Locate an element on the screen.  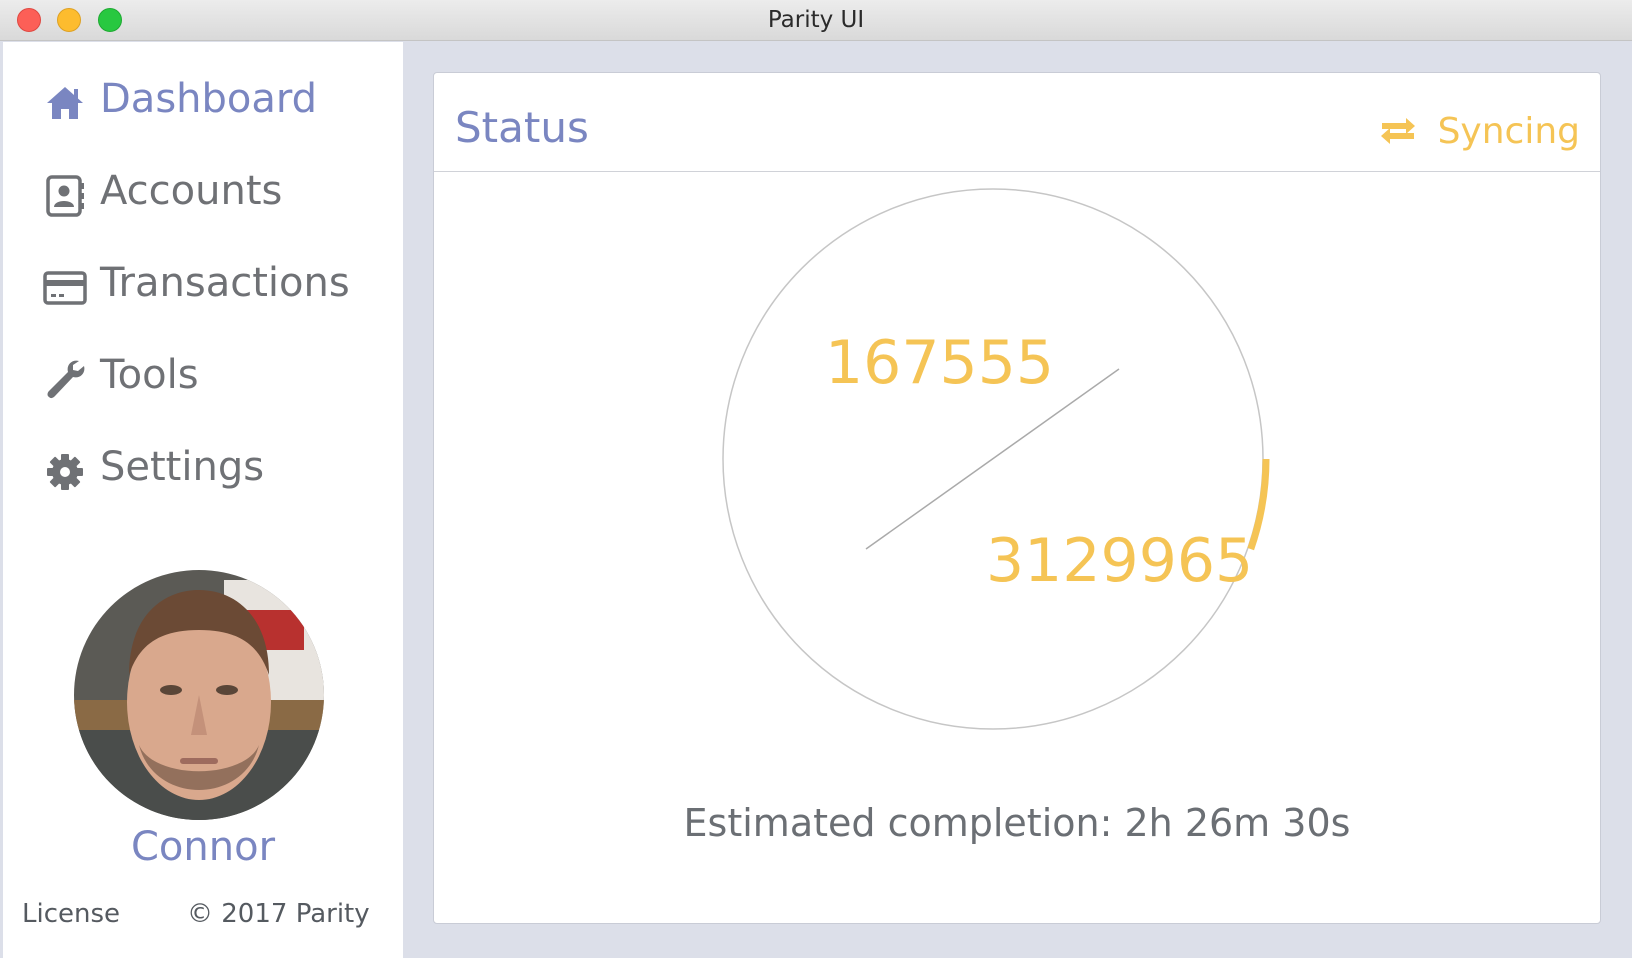
sidebar-item-dashboard: Dashboard is located at coordinates (203, 99).